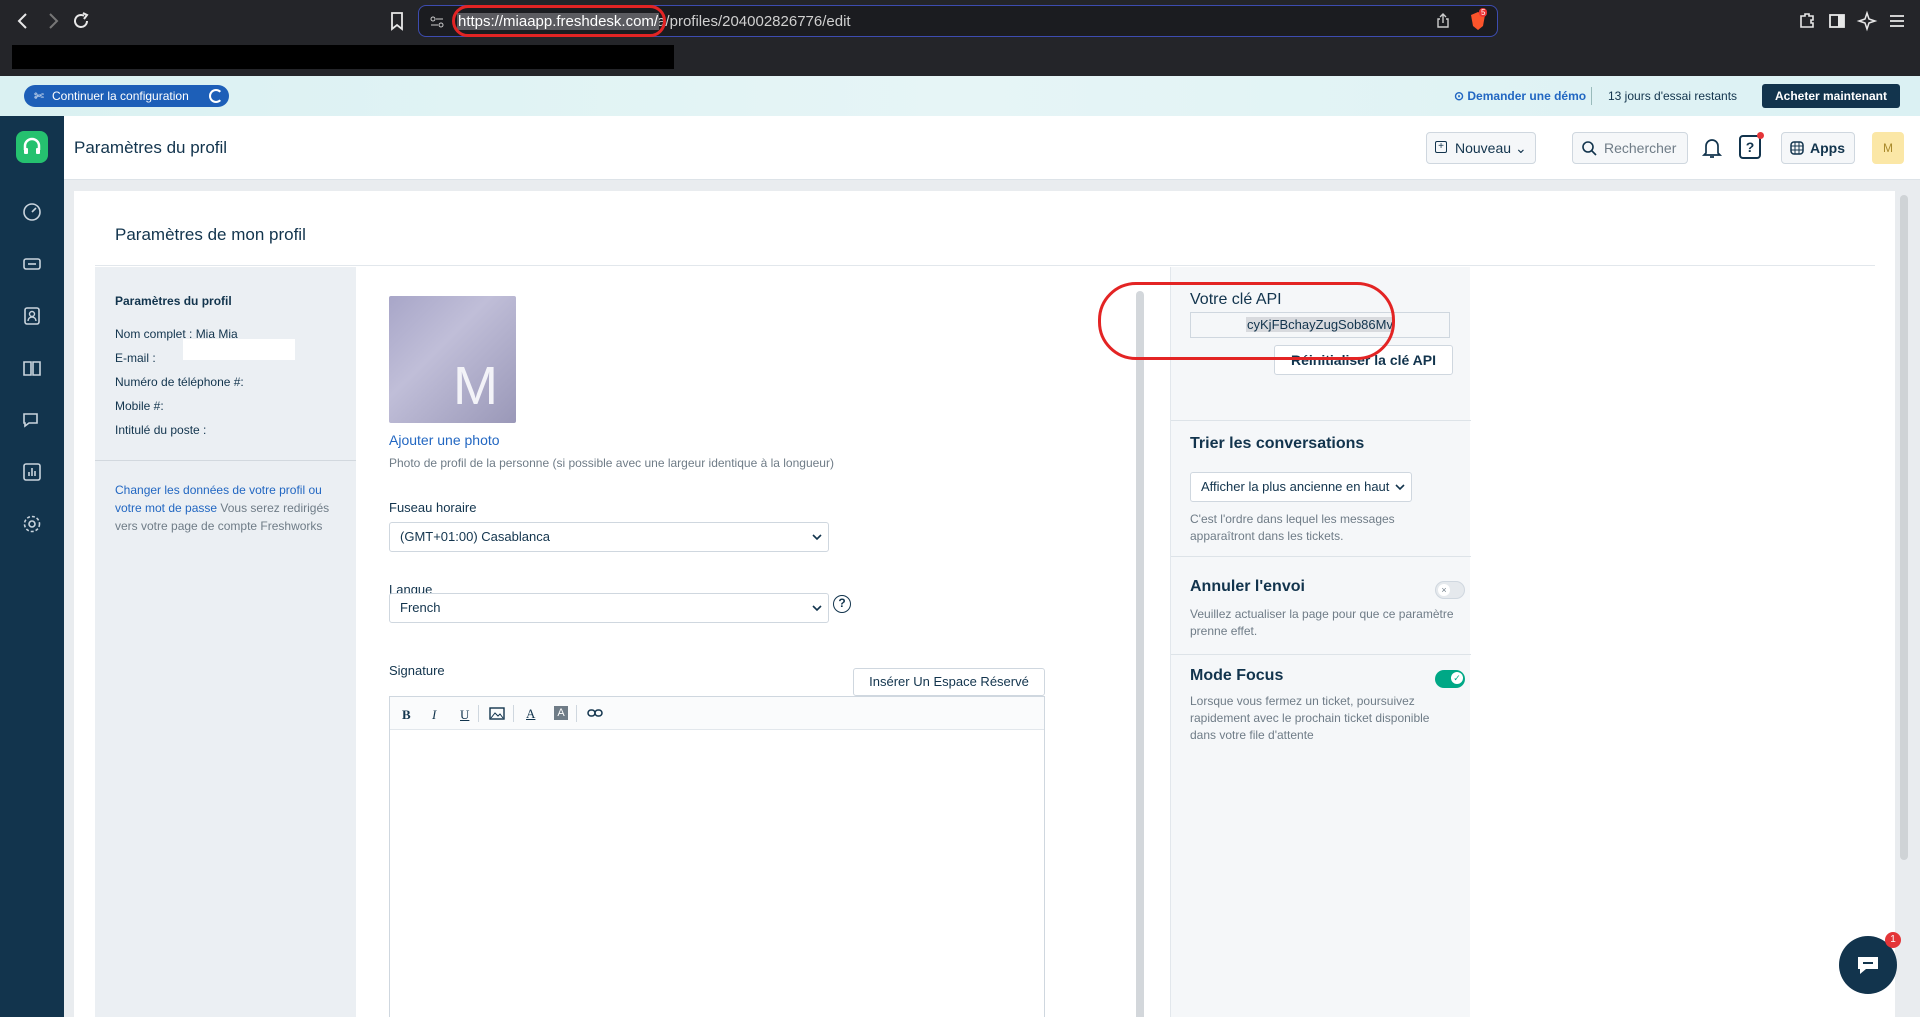 This screenshot has width=1920, height=1017. What do you see at coordinates (1673, 96) in the screenshot?
I see `trial-days-text: 13 jours d'essai restants` at bounding box center [1673, 96].